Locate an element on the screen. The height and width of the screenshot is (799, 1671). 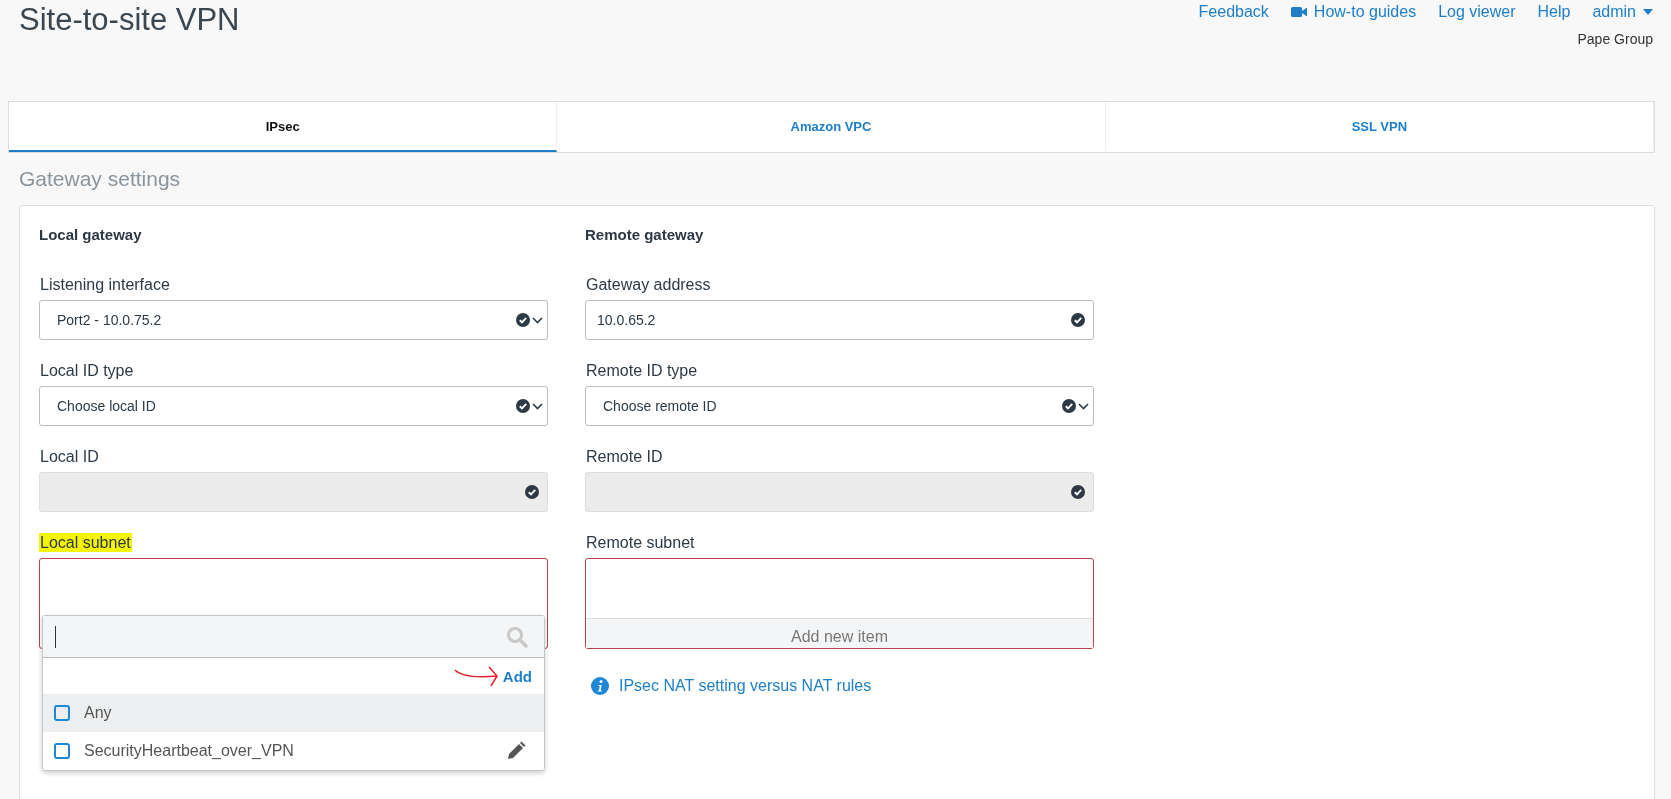
info-link: IPsec NAT setting versus NAT rules is located at coordinates (842, 686).